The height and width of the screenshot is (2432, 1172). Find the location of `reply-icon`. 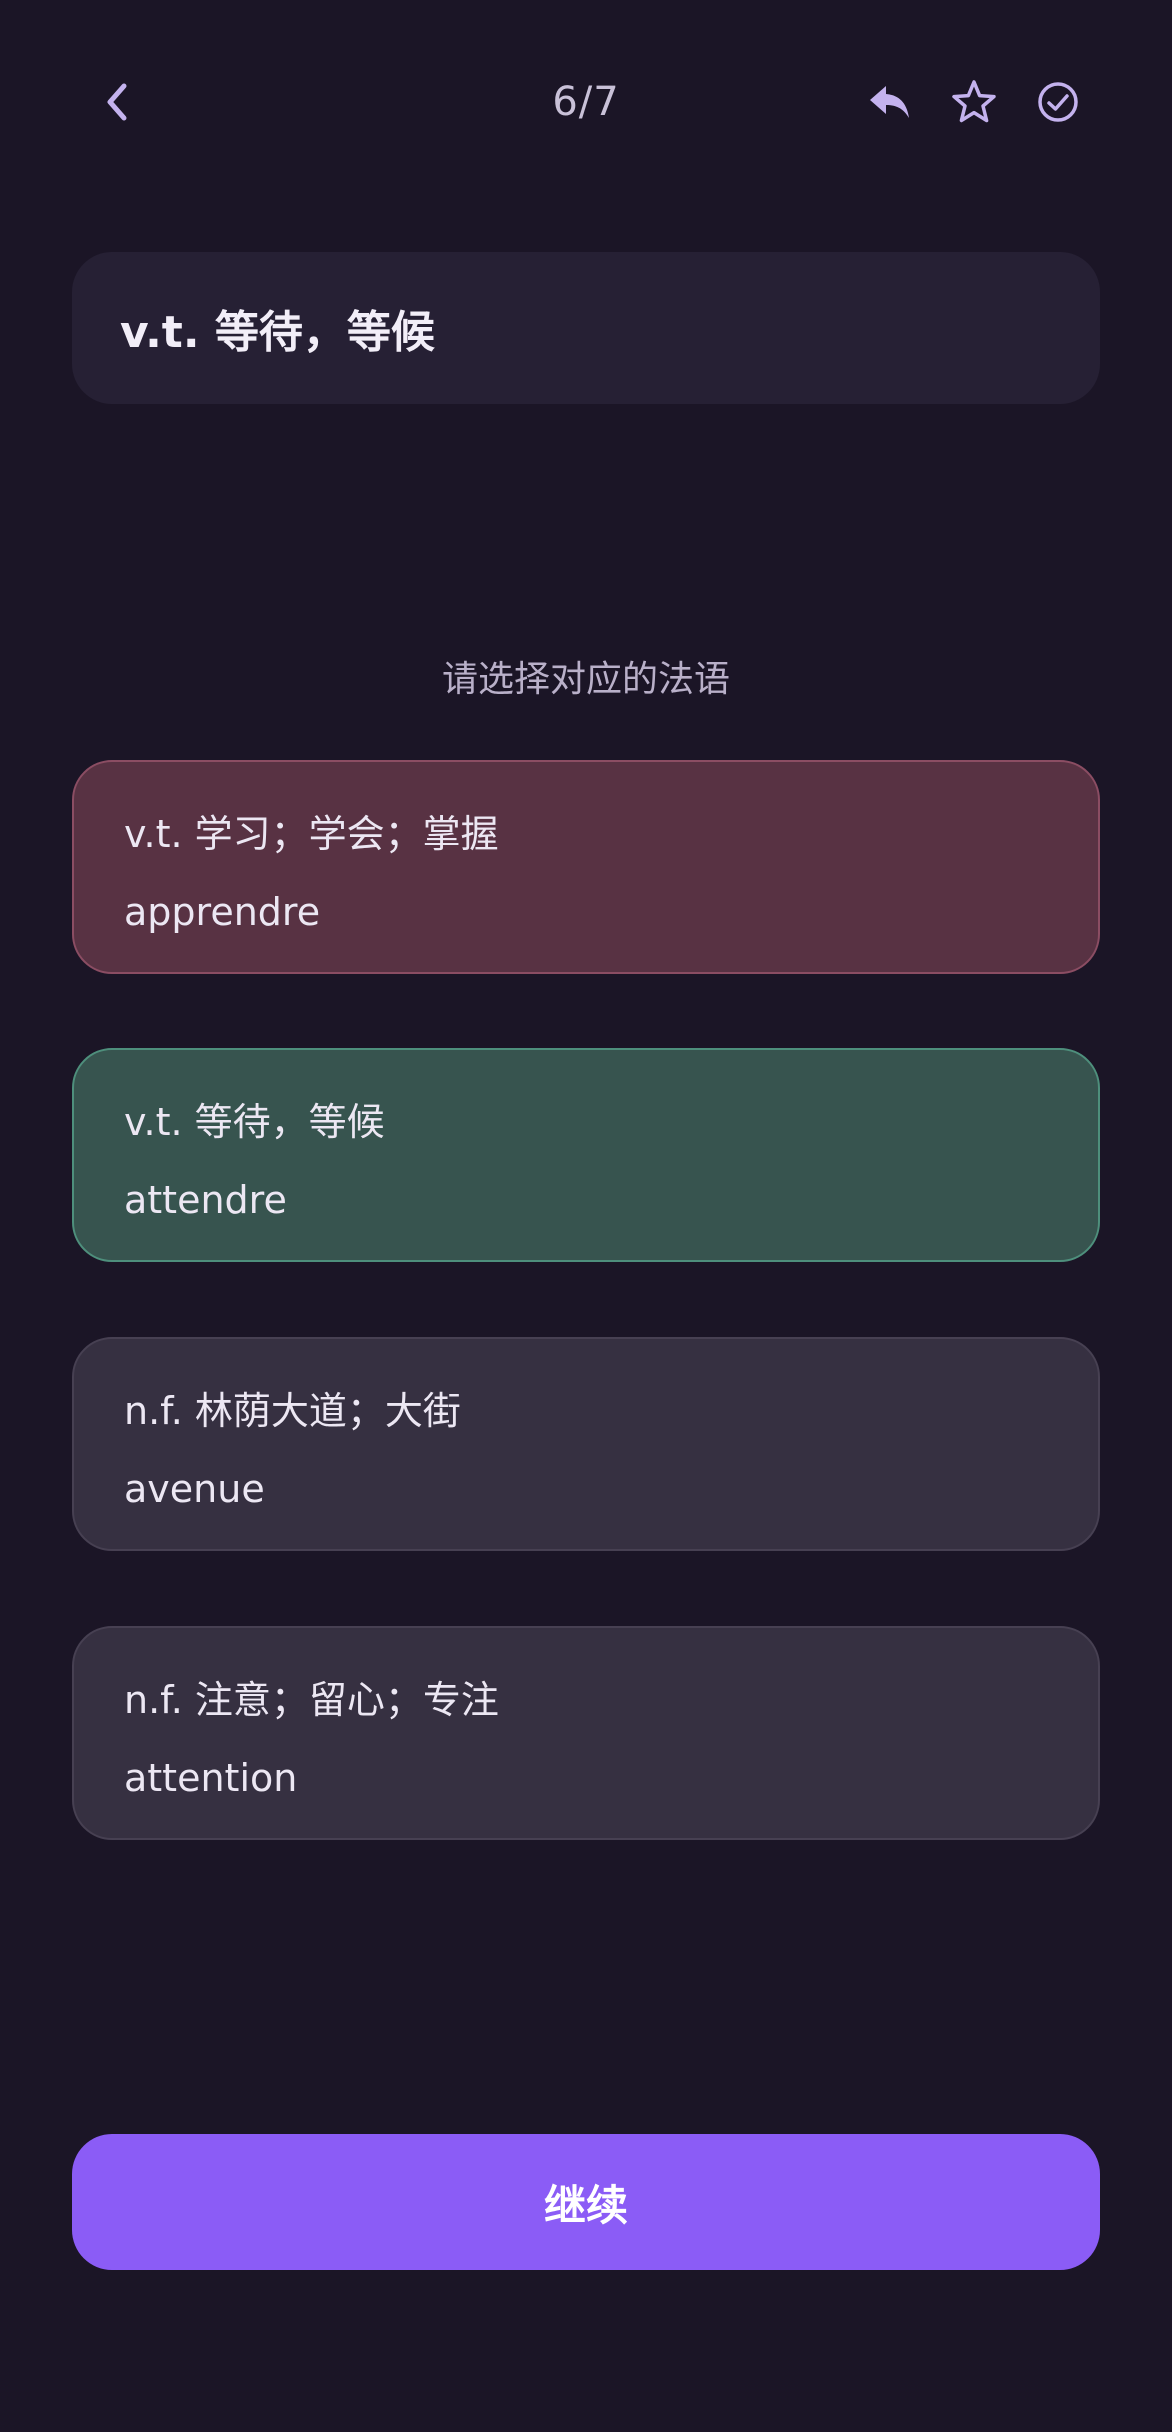

reply-icon is located at coordinates (889, 102).